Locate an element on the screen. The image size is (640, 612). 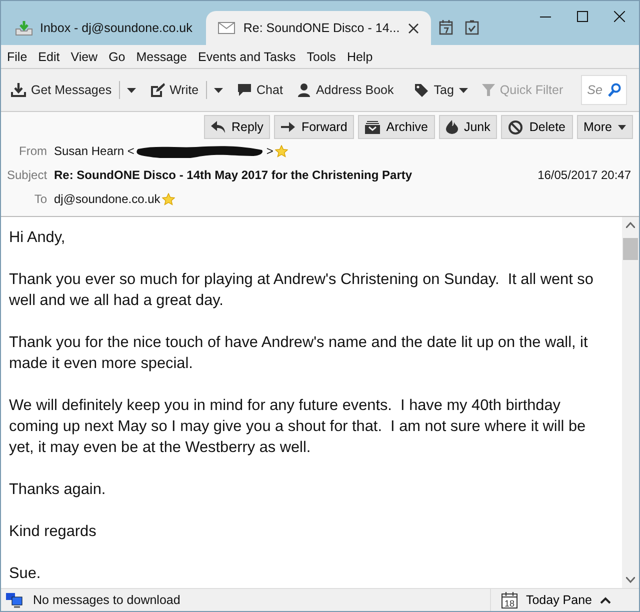
header-button: Delete is located at coordinates (537, 127).